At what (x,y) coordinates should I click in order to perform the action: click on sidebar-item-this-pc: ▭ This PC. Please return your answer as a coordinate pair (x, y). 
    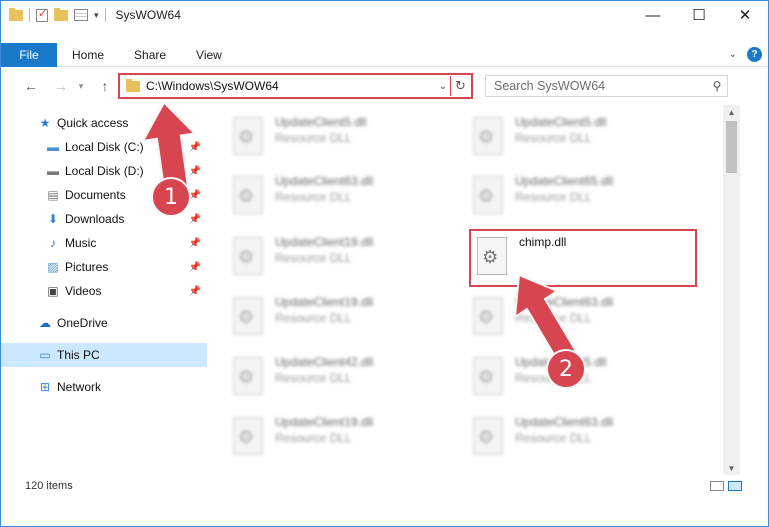
    Looking at the image, I should click on (104, 355).